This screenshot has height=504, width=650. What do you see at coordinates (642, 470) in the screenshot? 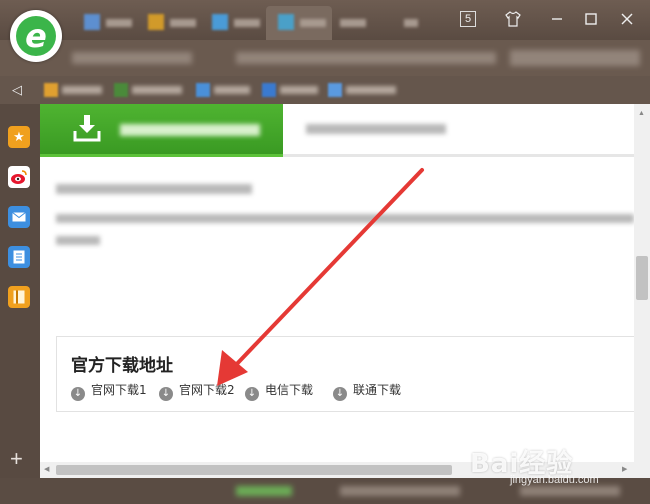
I see `scrollbar-corner` at bounding box center [642, 470].